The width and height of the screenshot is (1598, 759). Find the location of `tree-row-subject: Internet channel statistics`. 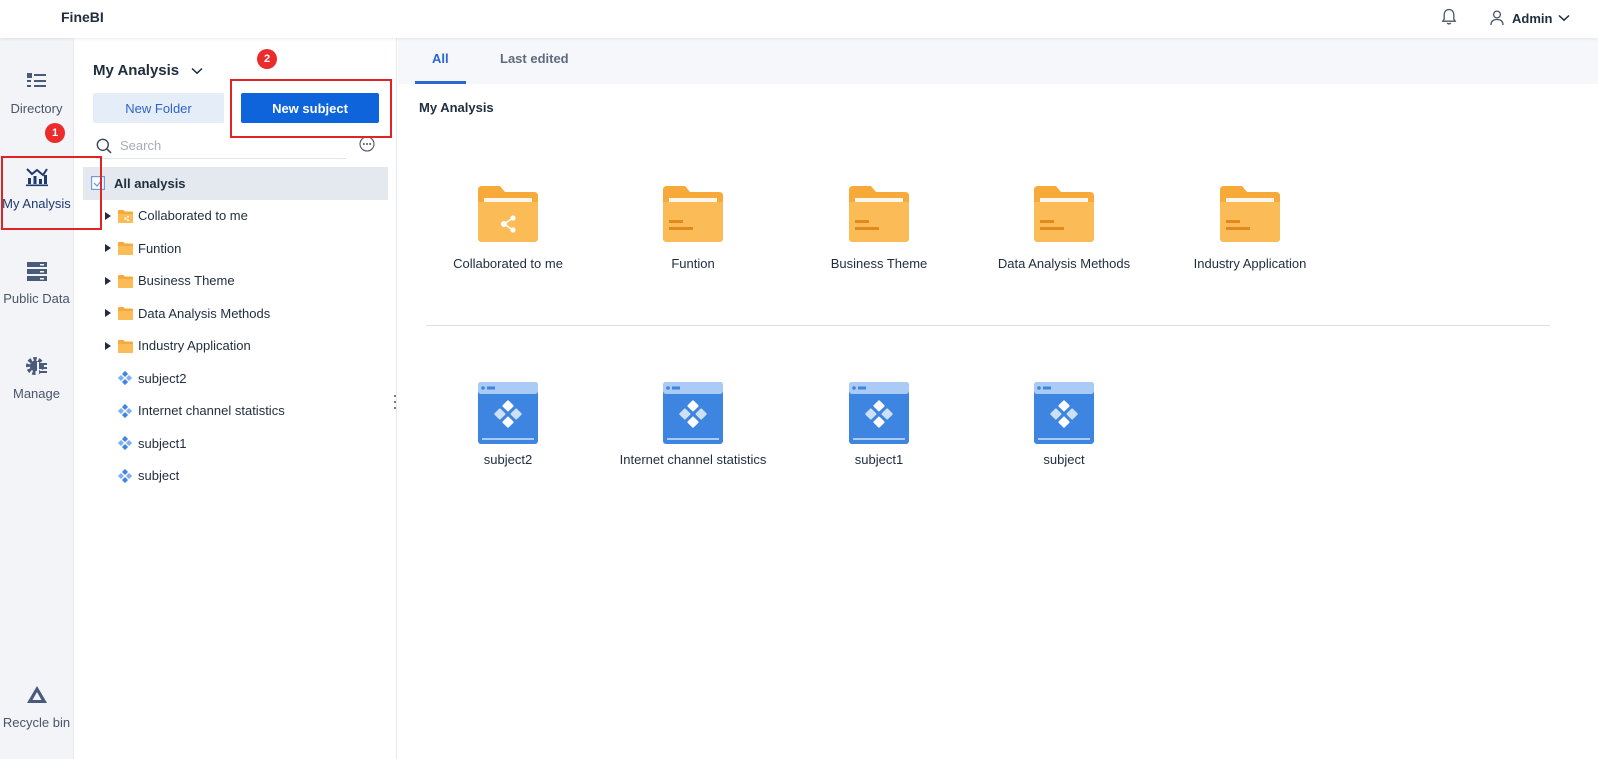

tree-row-subject: Internet channel statistics is located at coordinates (235, 411).